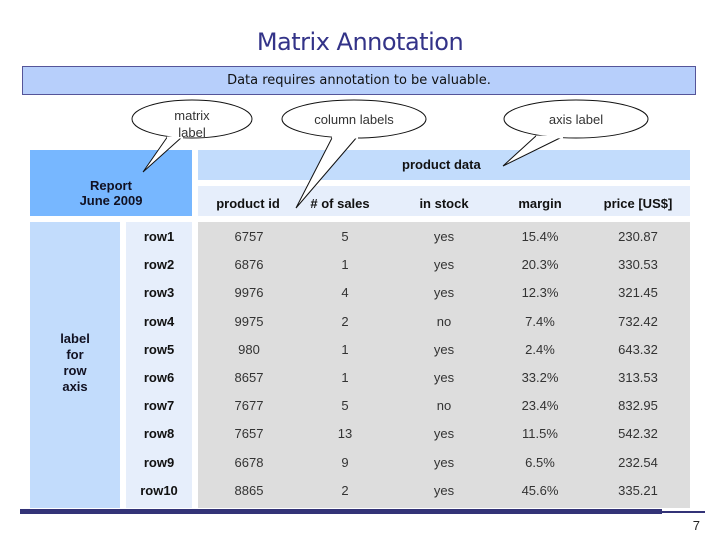 This screenshot has width=720, height=540. Describe the element at coordinates (390, 154) in the screenshot. I see `callouts-layer` at that location.